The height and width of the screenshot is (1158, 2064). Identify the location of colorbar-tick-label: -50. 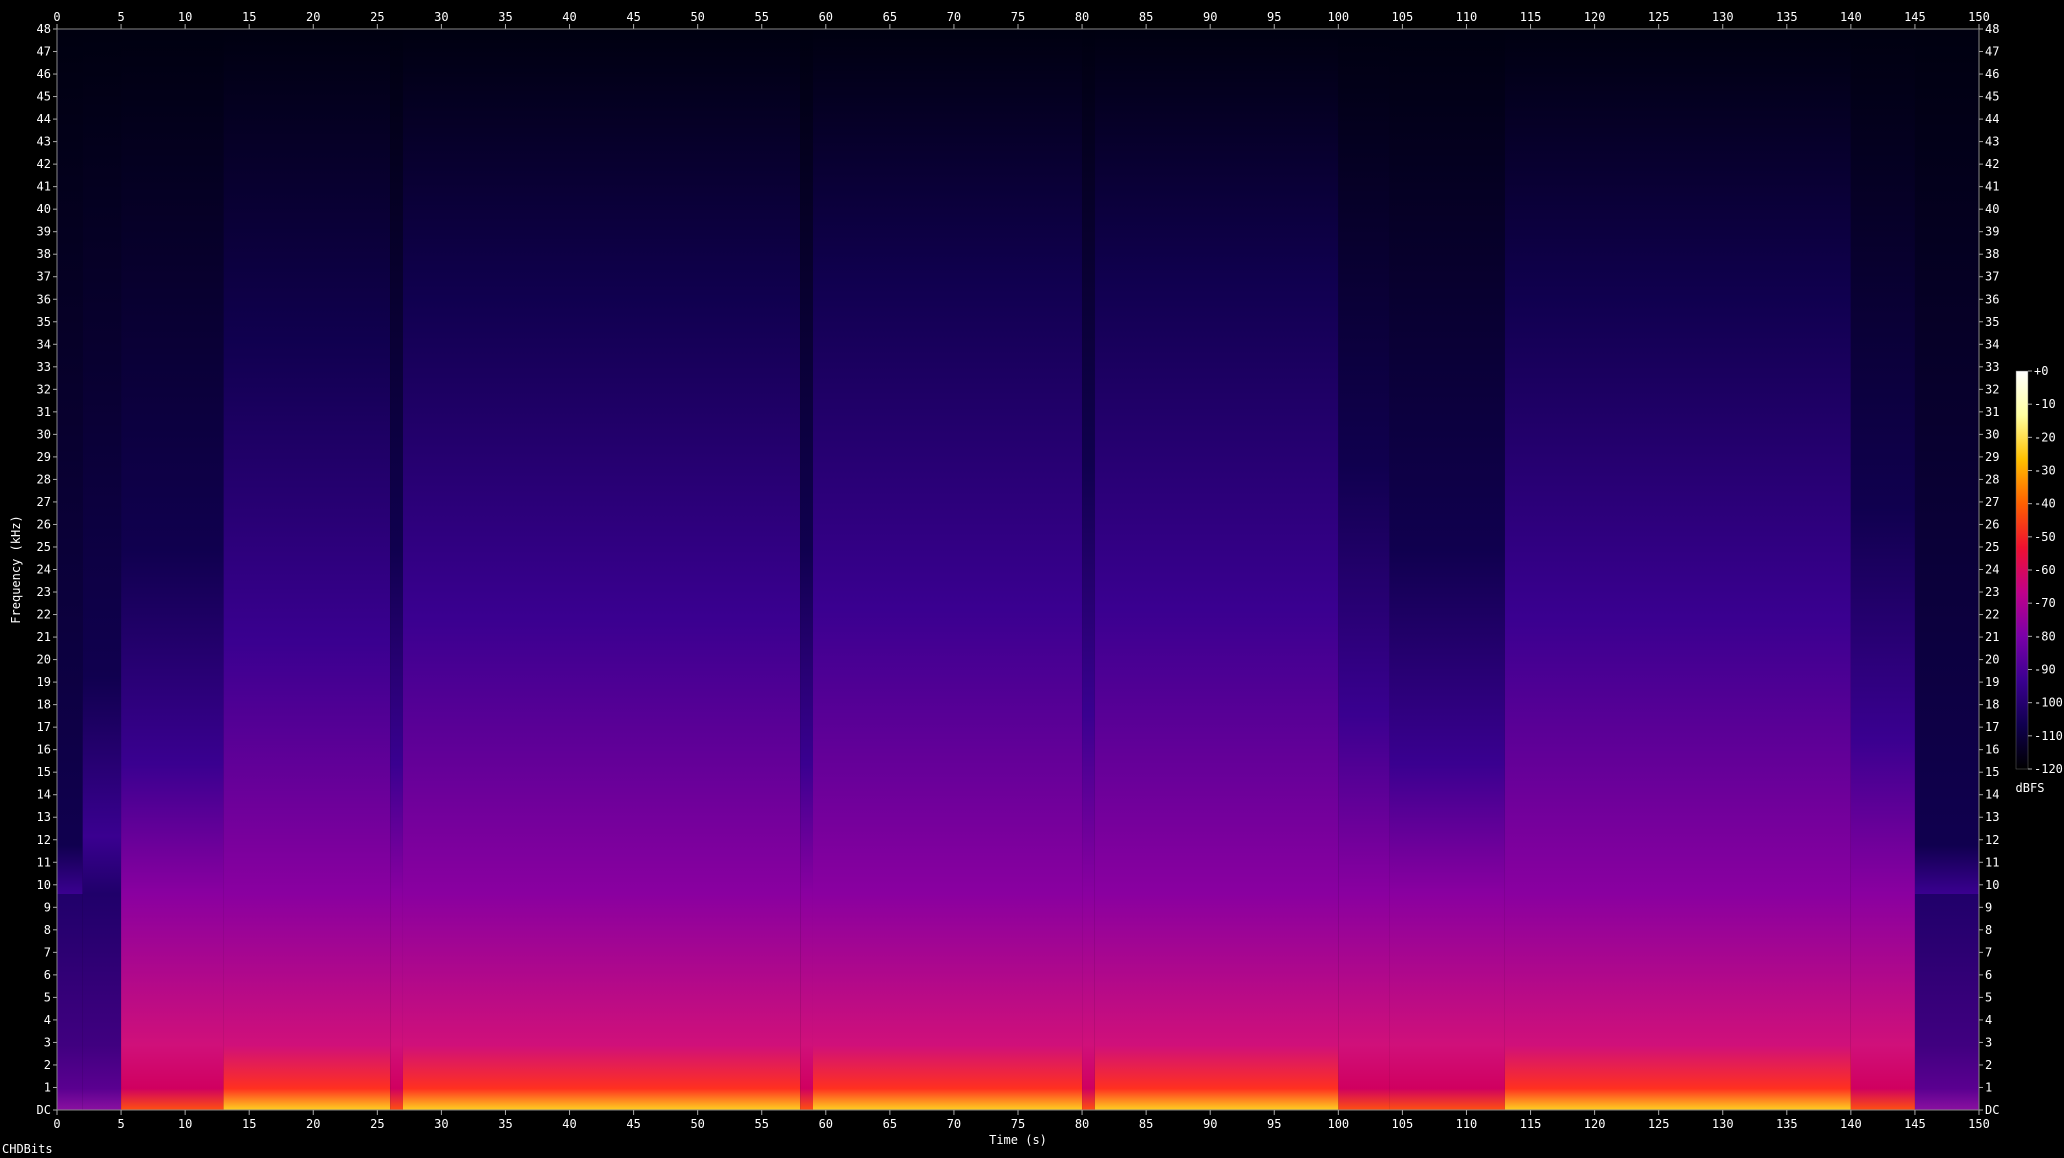
(2045, 537).